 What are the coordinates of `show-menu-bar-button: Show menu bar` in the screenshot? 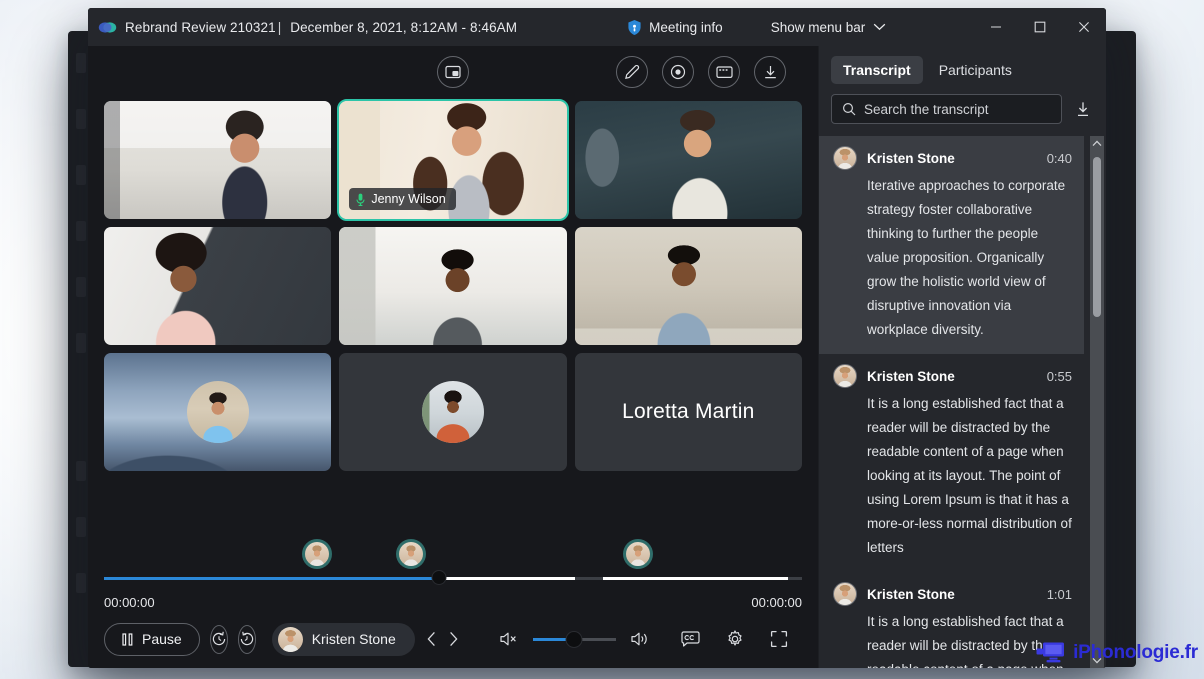 It's located at (829, 27).